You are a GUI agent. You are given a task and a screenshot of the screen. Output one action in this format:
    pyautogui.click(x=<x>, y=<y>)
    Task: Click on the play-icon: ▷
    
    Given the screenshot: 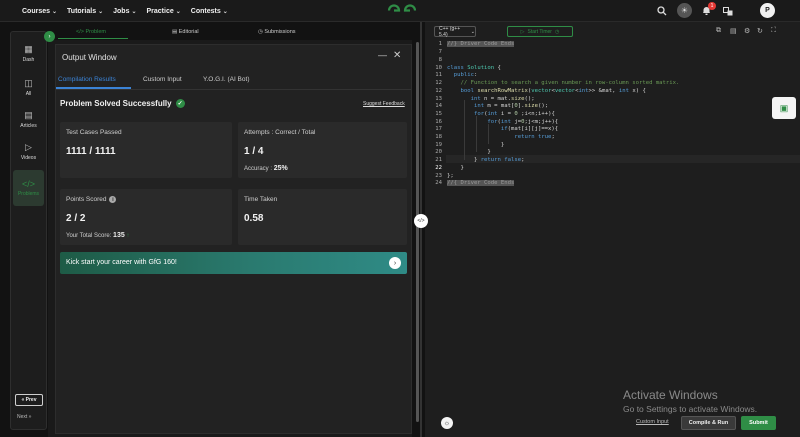 What is the action you would take?
    pyautogui.click(x=522, y=31)
    